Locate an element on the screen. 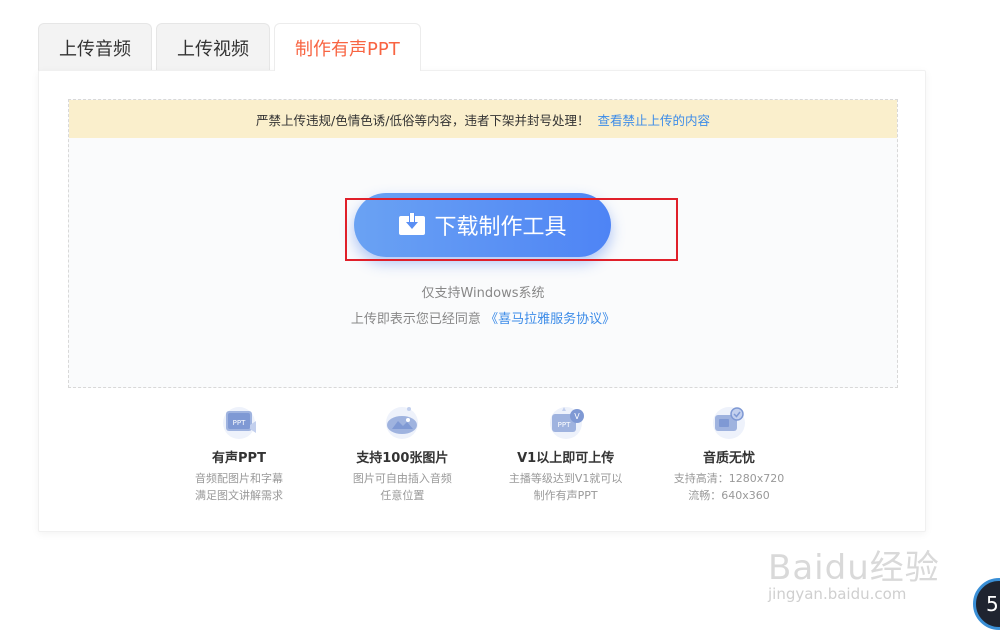  feature-desc-line: 任意位置 is located at coordinates (402, 495).